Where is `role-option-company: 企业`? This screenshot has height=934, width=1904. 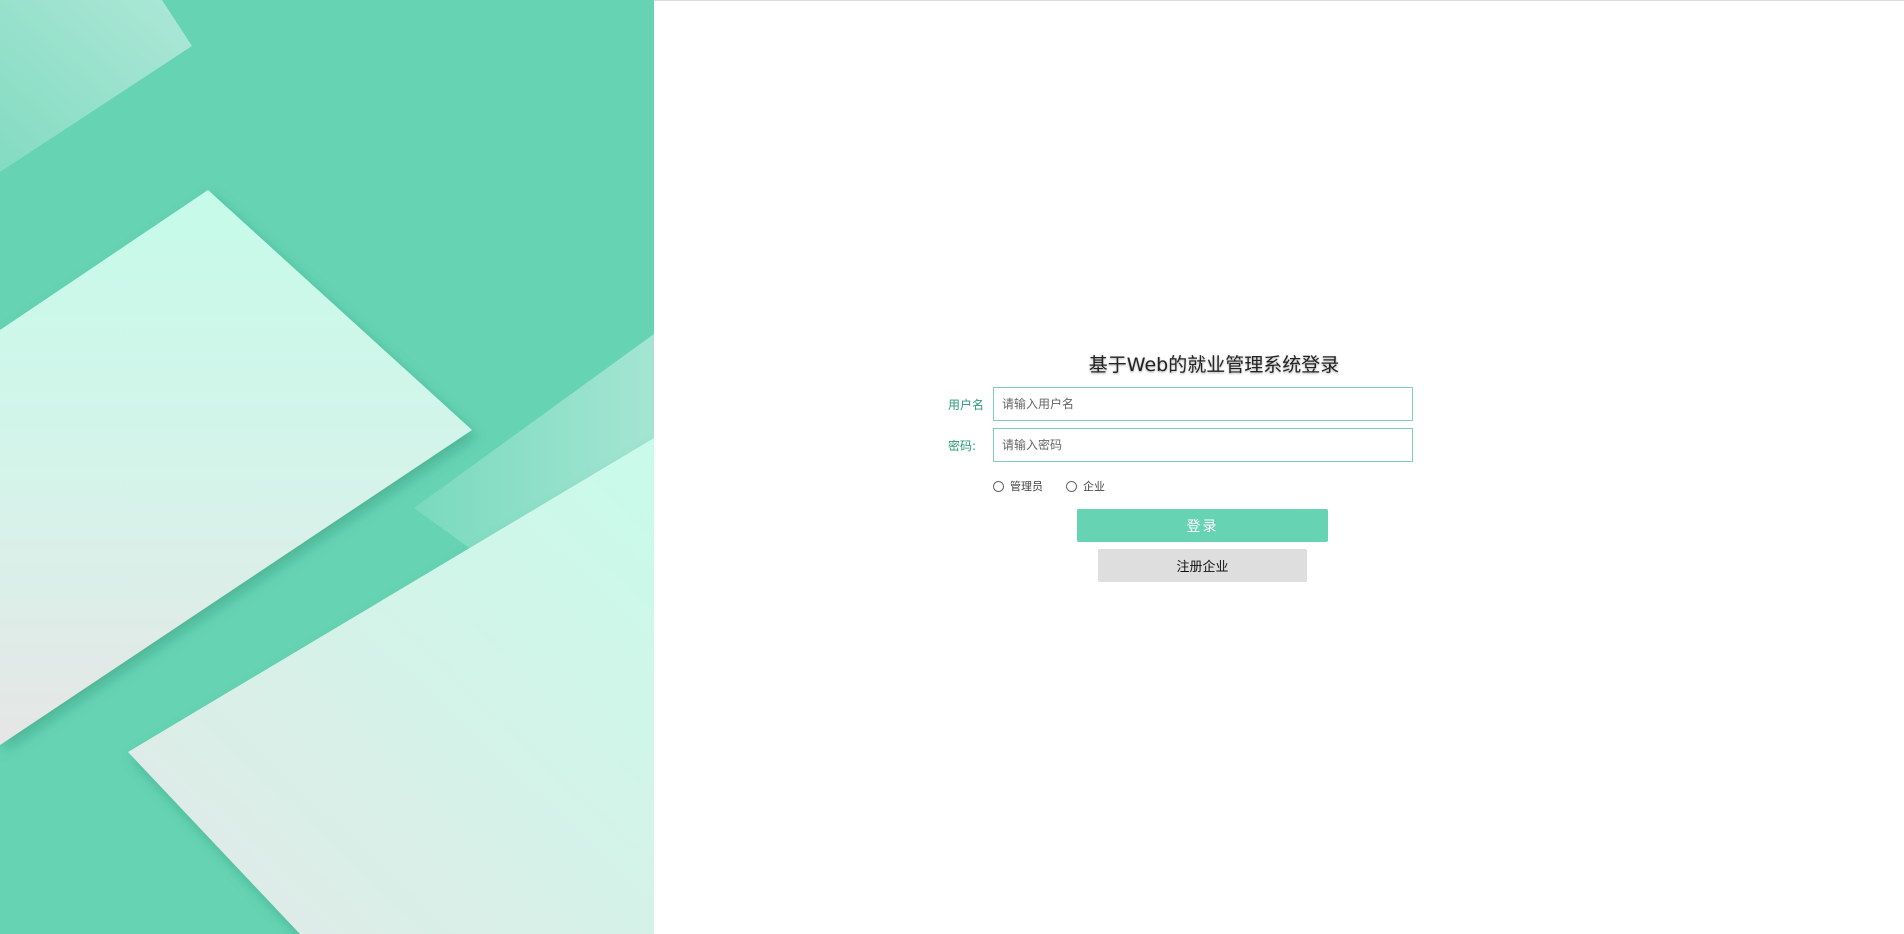
role-option-company: 企业 is located at coordinates (1085, 486).